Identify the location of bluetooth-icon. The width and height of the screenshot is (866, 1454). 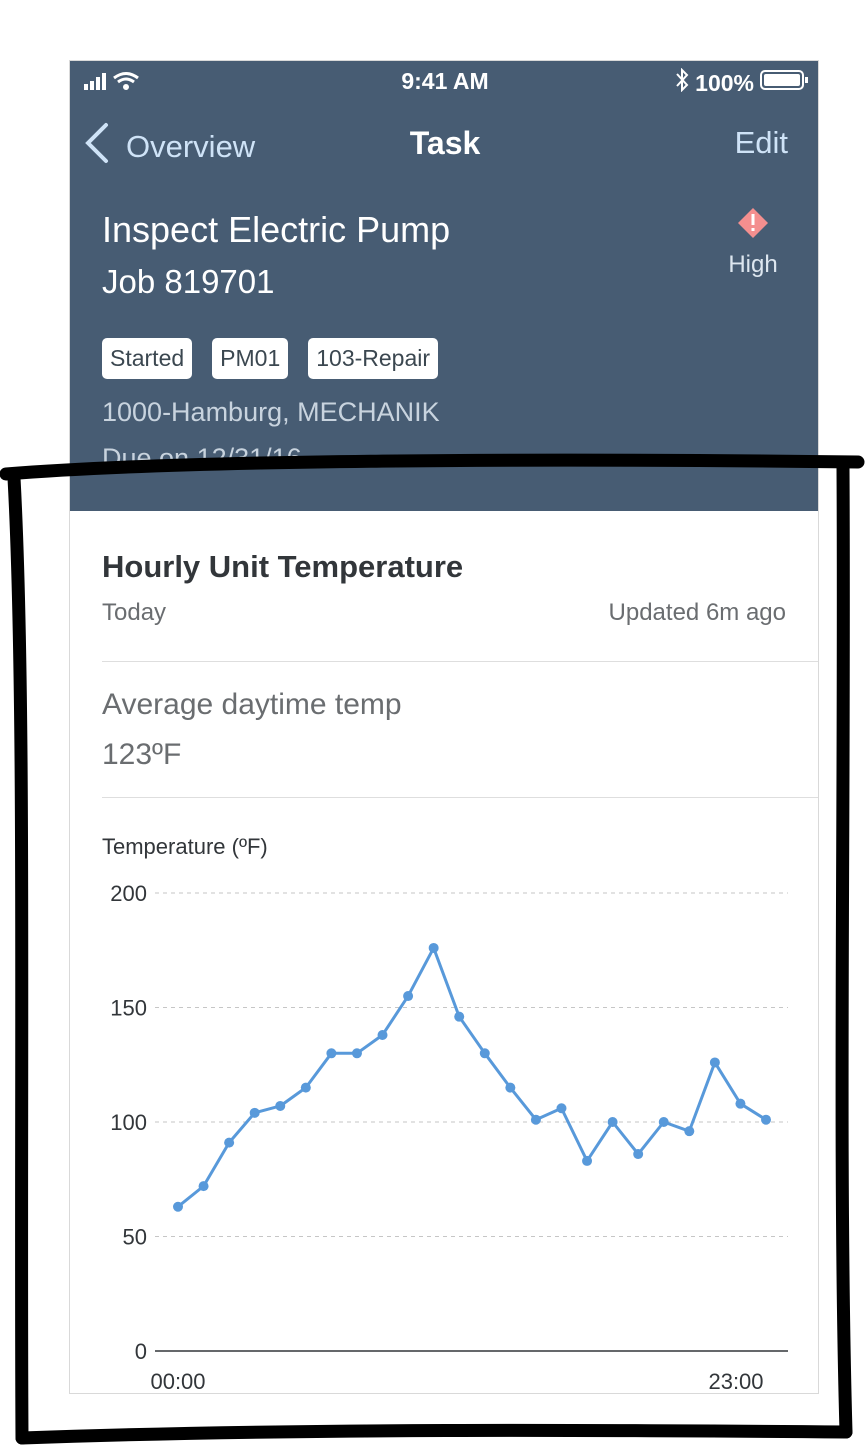
(682, 82).